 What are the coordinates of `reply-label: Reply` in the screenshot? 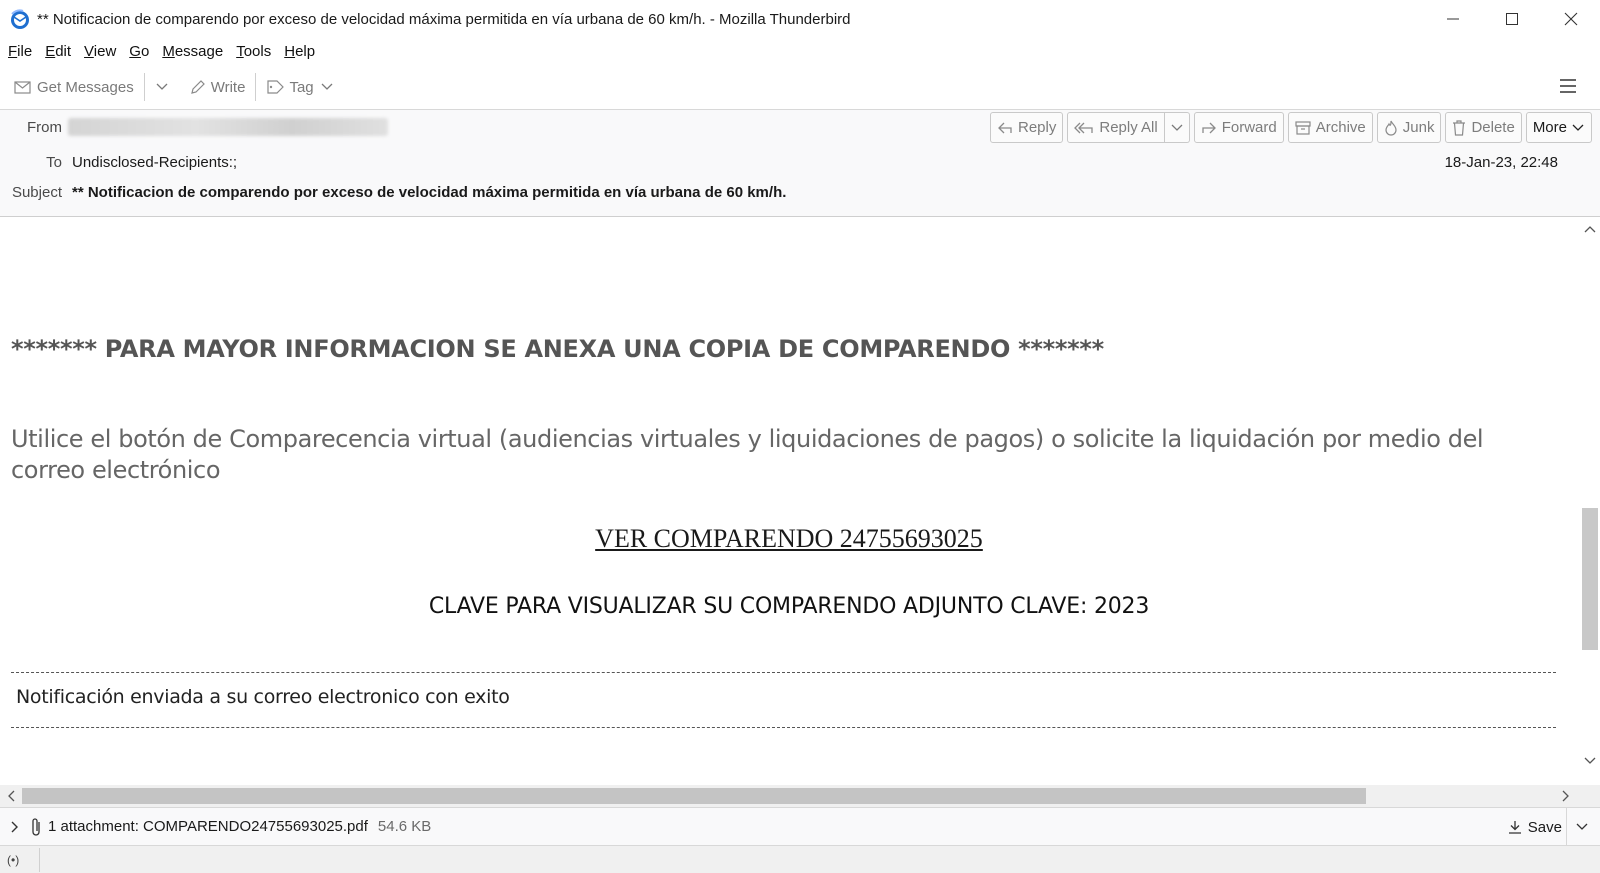 It's located at (1037, 127).